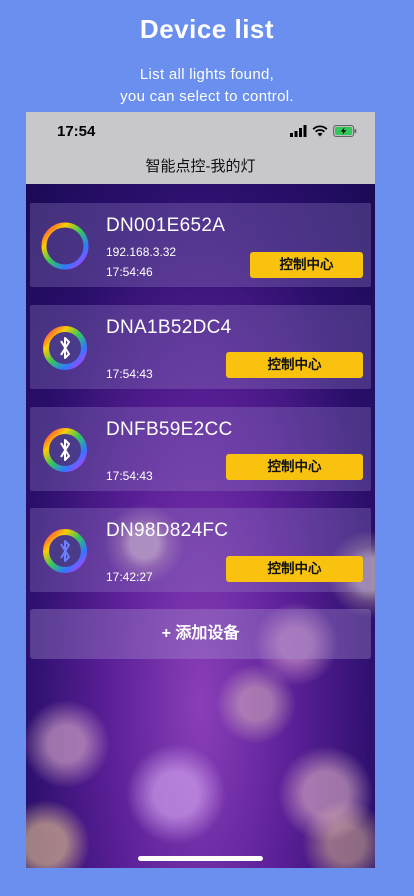 The height and width of the screenshot is (896, 414). Describe the element at coordinates (200, 347) in the screenshot. I see `device-card: DNA1B52DC4 17:54:43 控制中心` at that location.